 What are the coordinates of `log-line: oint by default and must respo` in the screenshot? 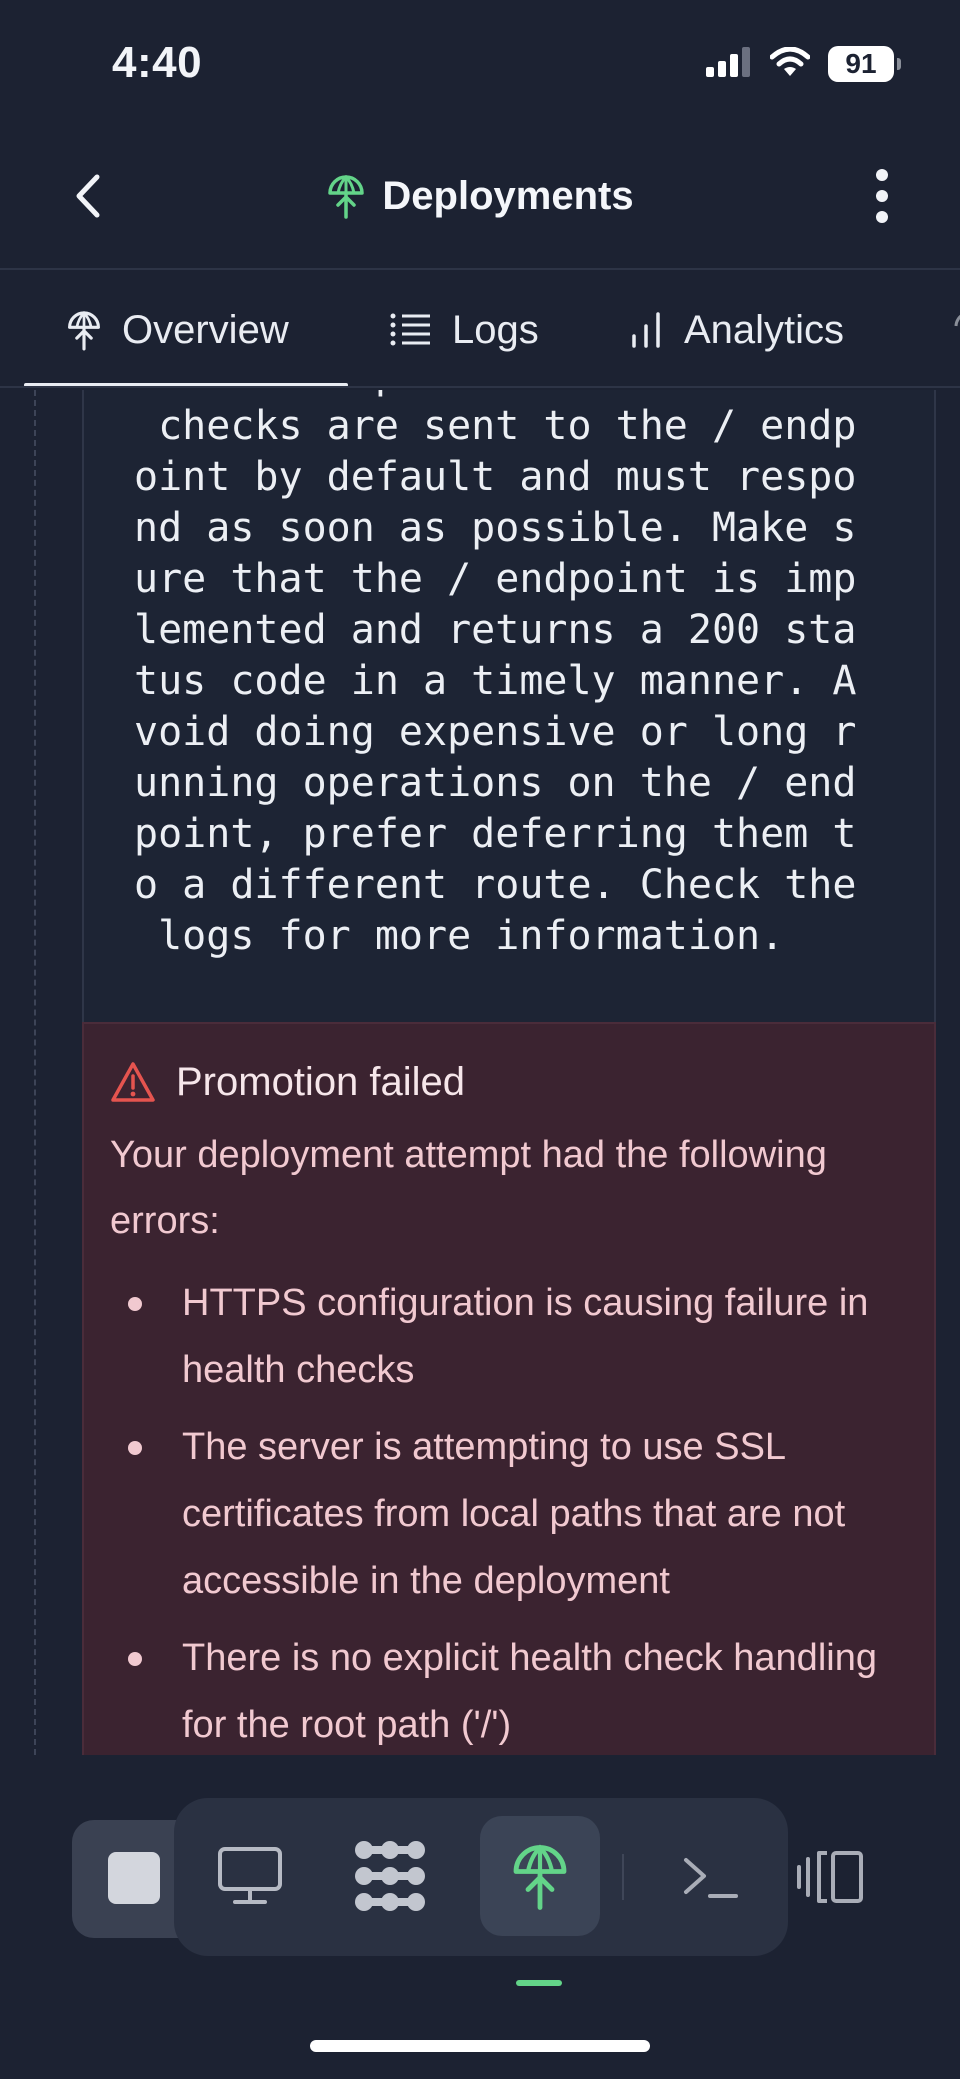 It's located at (495, 477).